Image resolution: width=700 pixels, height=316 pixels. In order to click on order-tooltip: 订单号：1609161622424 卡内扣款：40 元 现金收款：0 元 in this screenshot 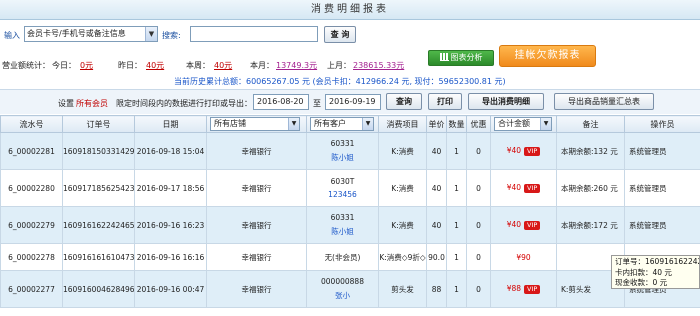, I will do `click(655, 272)`.